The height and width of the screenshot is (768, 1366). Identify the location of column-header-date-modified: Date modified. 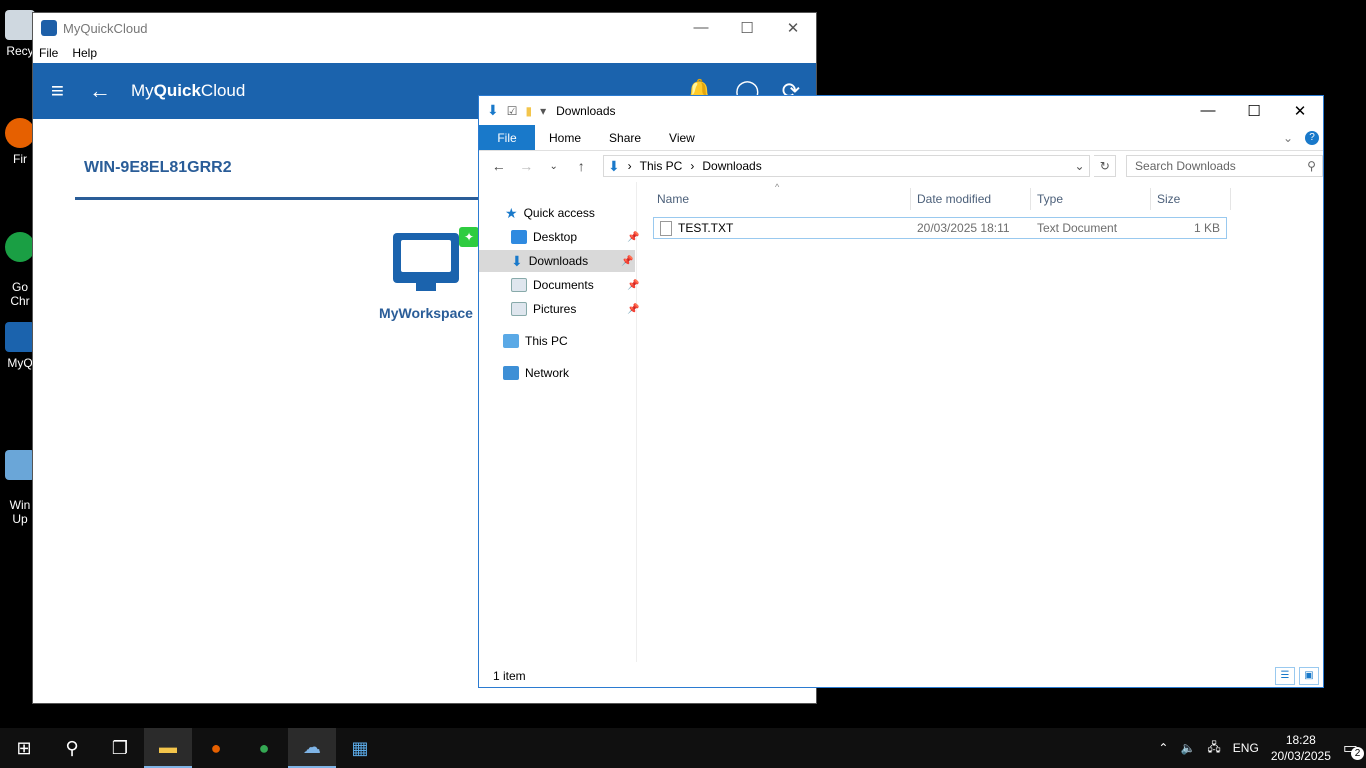
(971, 199).